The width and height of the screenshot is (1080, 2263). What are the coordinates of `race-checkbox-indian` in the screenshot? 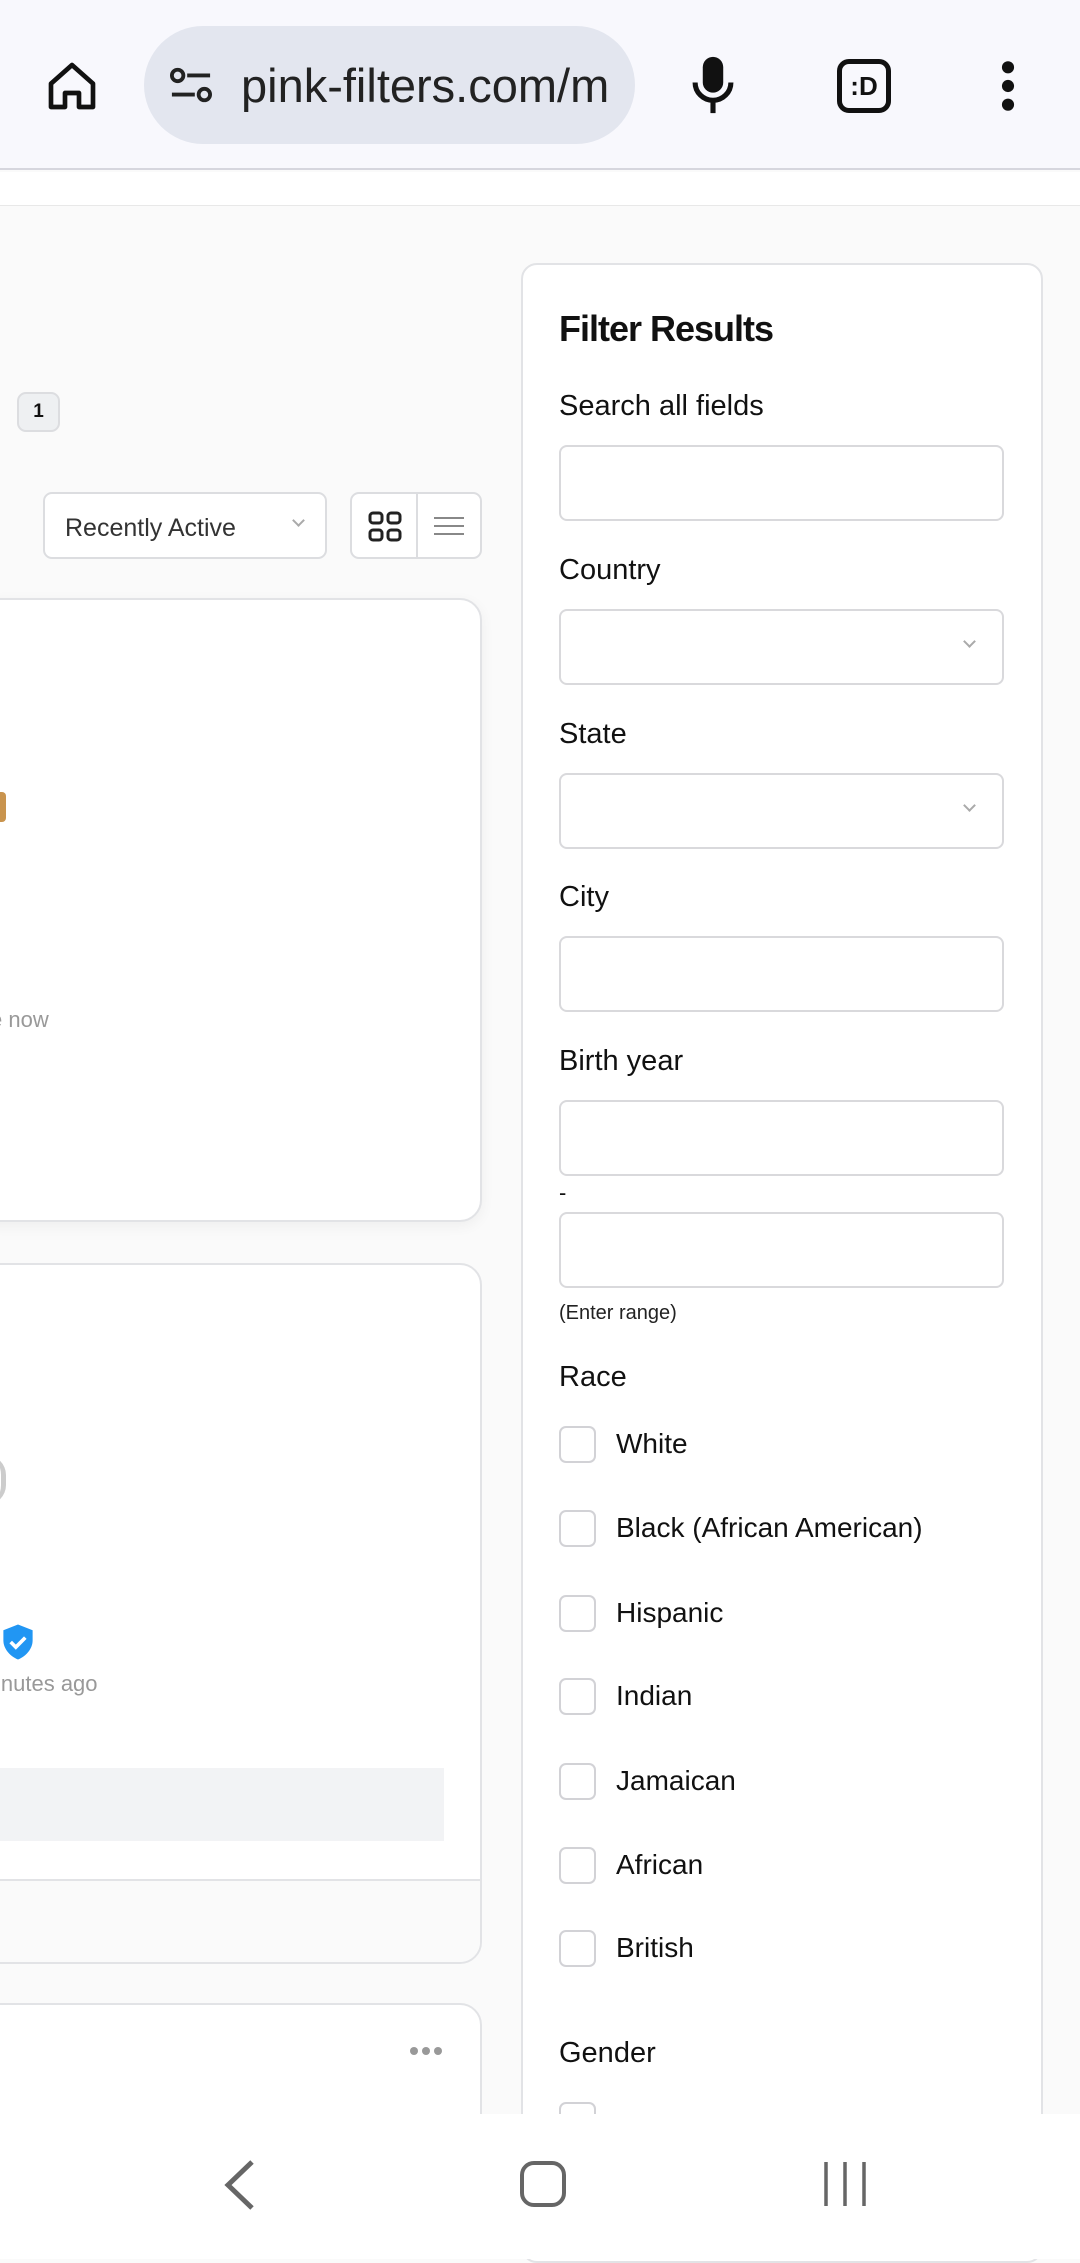 It's located at (577, 1696).